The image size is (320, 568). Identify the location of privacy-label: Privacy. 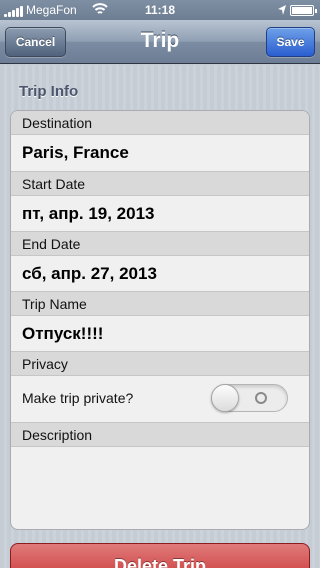
(160, 363).